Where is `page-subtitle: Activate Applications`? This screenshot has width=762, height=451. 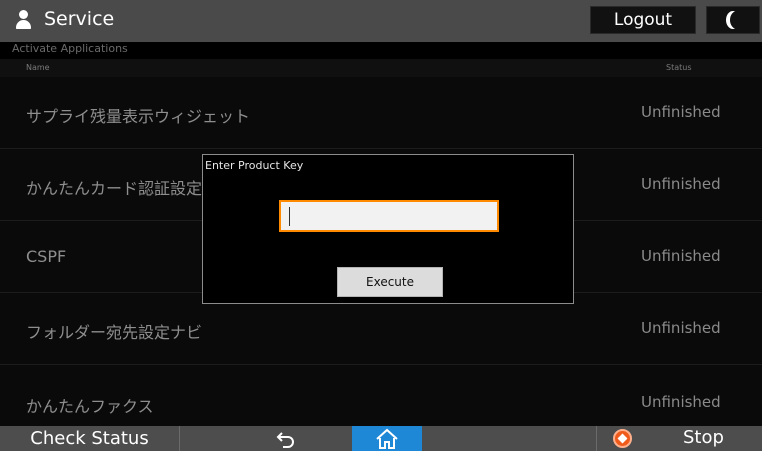
page-subtitle: Activate Applications is located at coordinates (70, 48).